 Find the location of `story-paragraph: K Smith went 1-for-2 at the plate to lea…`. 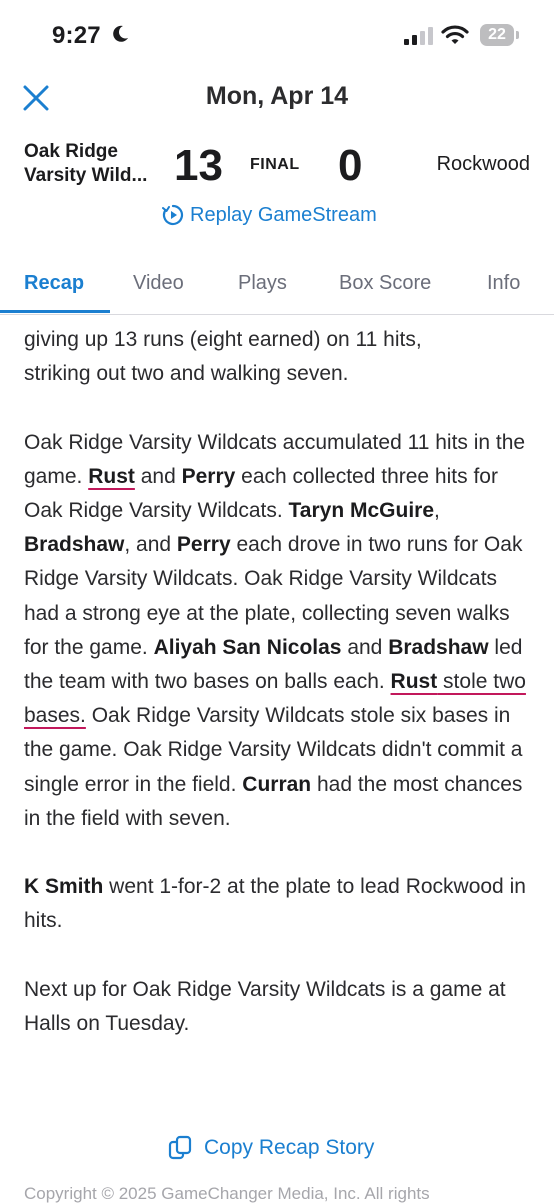

story-paragraph: K Smith went 1-for-2 at the plate to lea… is located at coordinates (279, 904).